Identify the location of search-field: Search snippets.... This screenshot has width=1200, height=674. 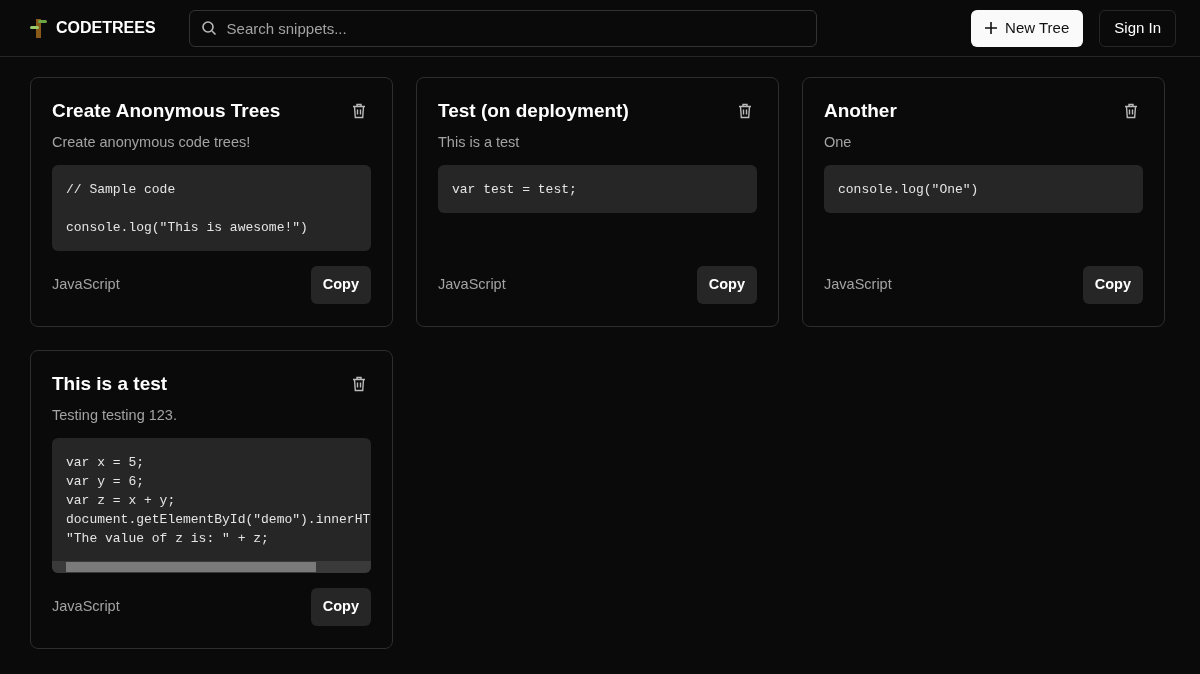
(502, 28).